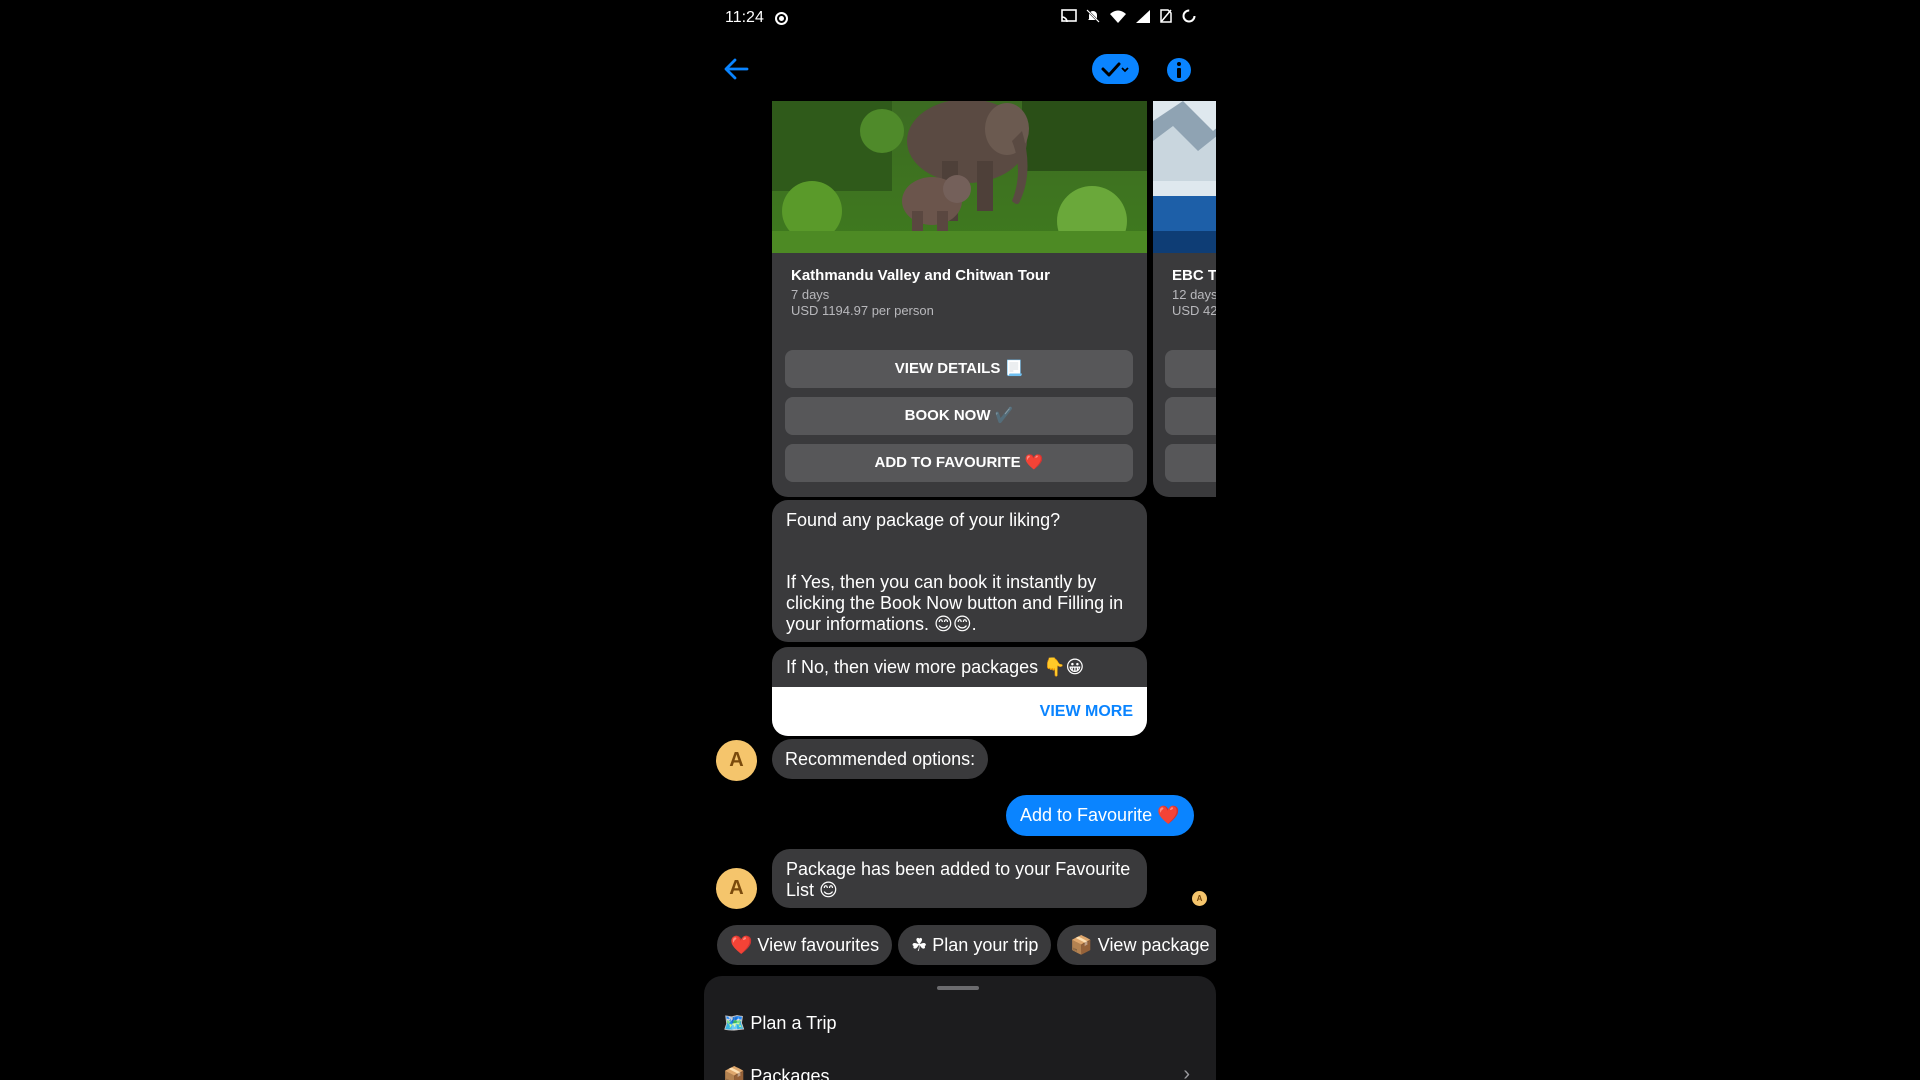 The height and width of the screenshot is (1080, 1920). I want to click on menu-item-plan-a-trip: 🗺️ Plan a Trip, so click(779, 1023).